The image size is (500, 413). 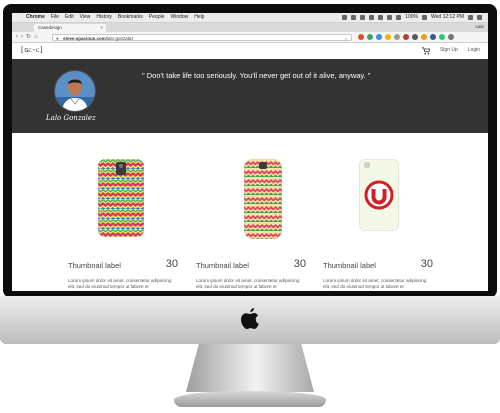 I want to click on battery-icon, so click(x=425, y=17).